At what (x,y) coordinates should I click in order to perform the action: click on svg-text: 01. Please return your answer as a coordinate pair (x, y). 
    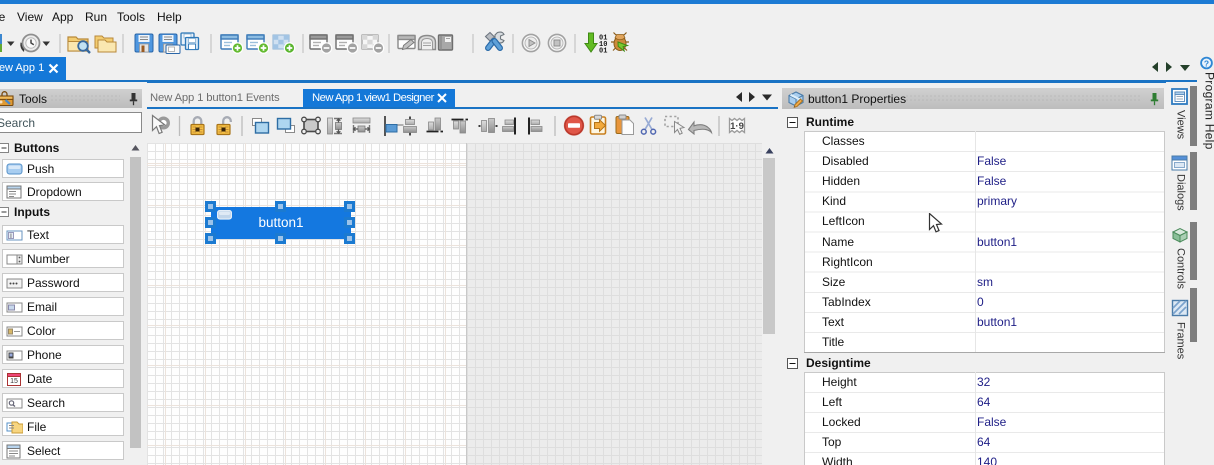
    Looking at the image, I should click on (603, 52).